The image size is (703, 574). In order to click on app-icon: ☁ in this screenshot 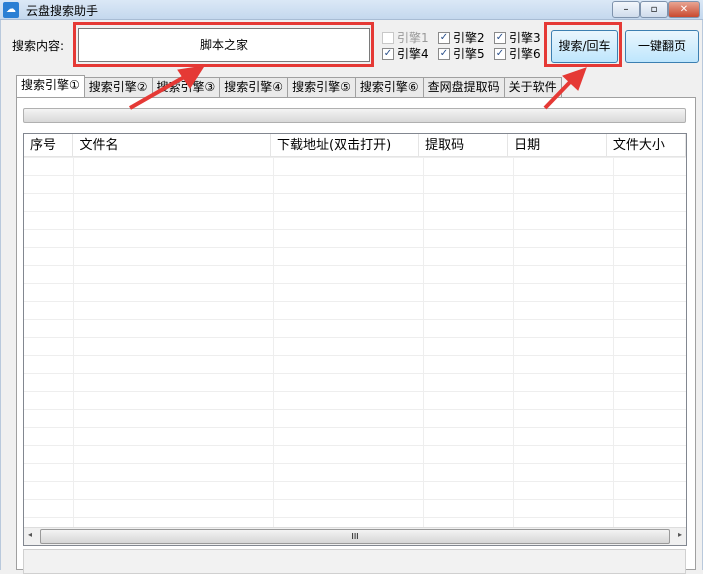, I will do `click(11, 10)`.